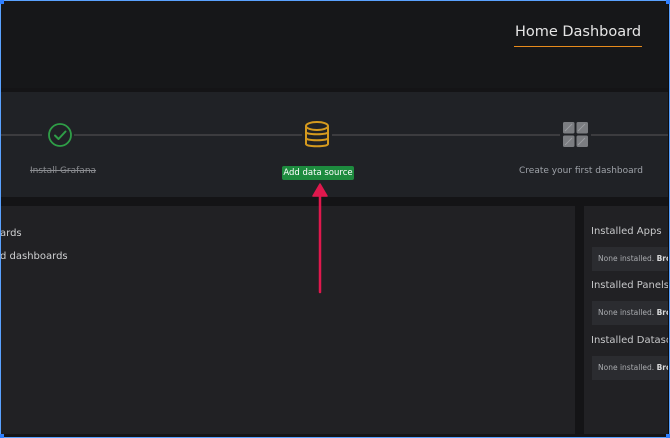  I want to click on installed-panels-heading: Installed Panels, so click(630, 285).